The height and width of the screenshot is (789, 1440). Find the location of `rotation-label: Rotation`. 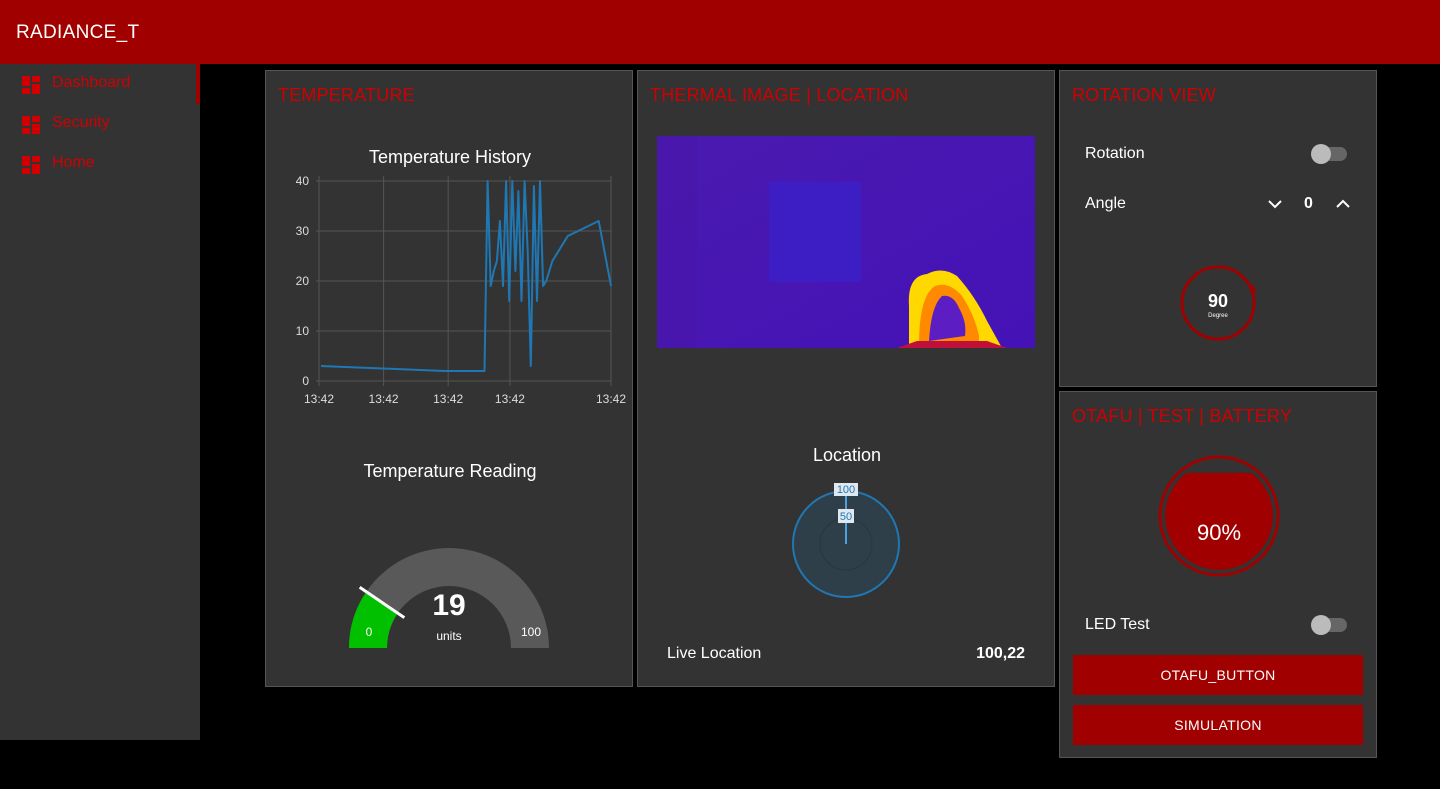

rotation-label: Rotation is located at coordinates (1115, 153).